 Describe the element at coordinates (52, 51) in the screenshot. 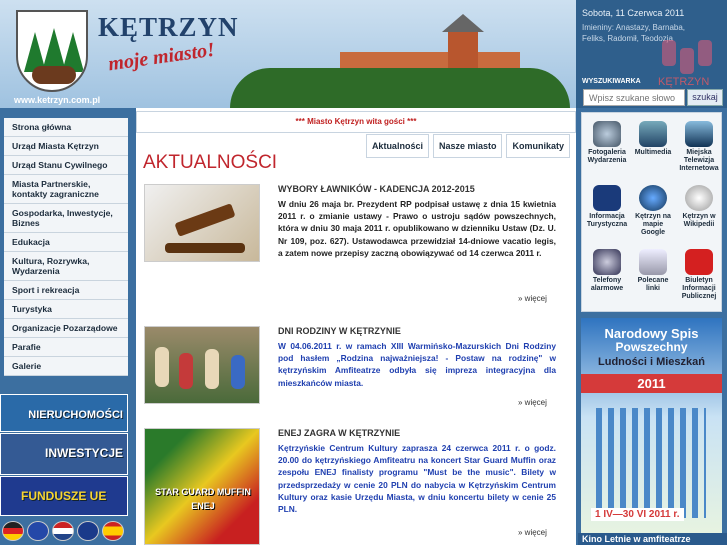

I see `coat-of-arms-logo` at that location.